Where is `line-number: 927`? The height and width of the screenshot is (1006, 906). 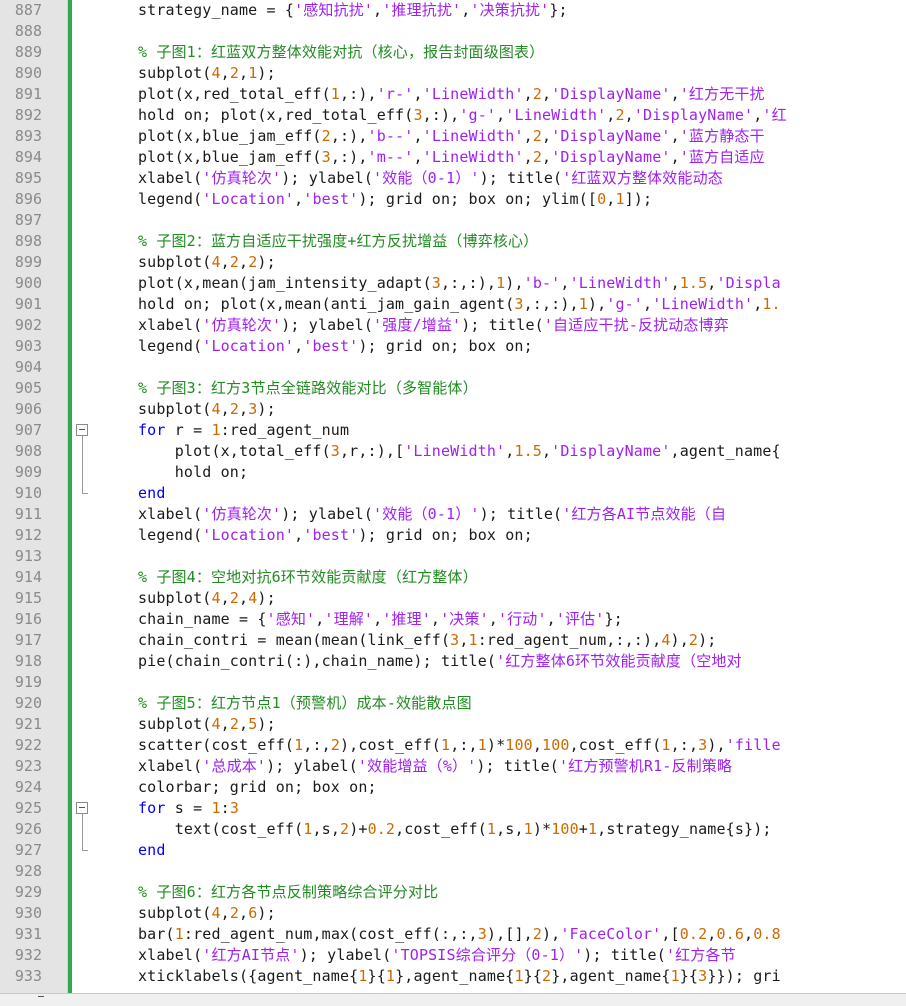
line-number: 927 is located at coordinates (28, 850).